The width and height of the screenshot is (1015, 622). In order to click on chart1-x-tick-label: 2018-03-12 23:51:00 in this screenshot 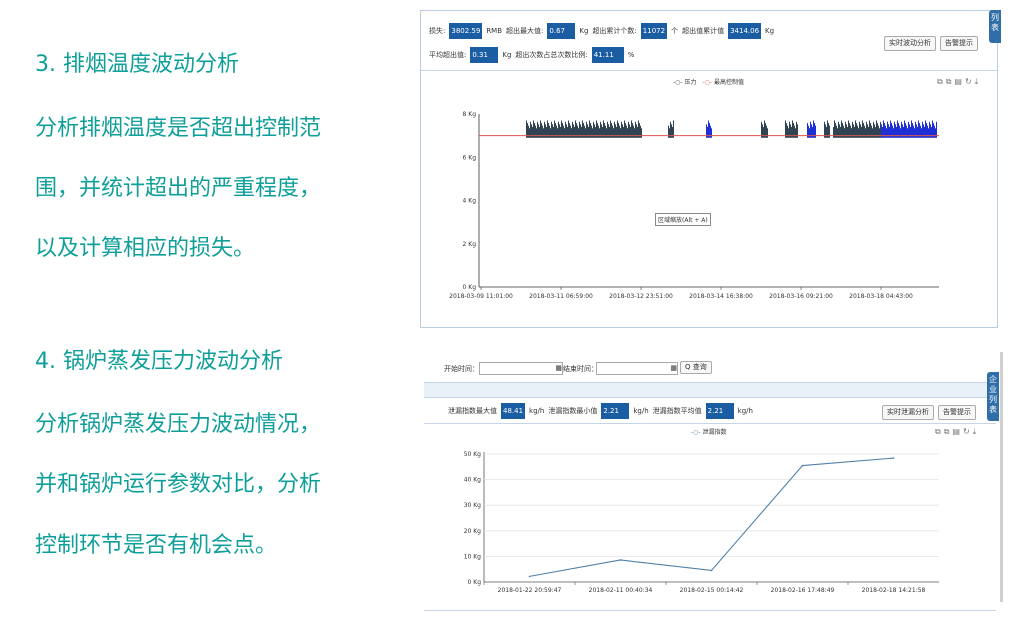, I will do `click(641, 296)`.